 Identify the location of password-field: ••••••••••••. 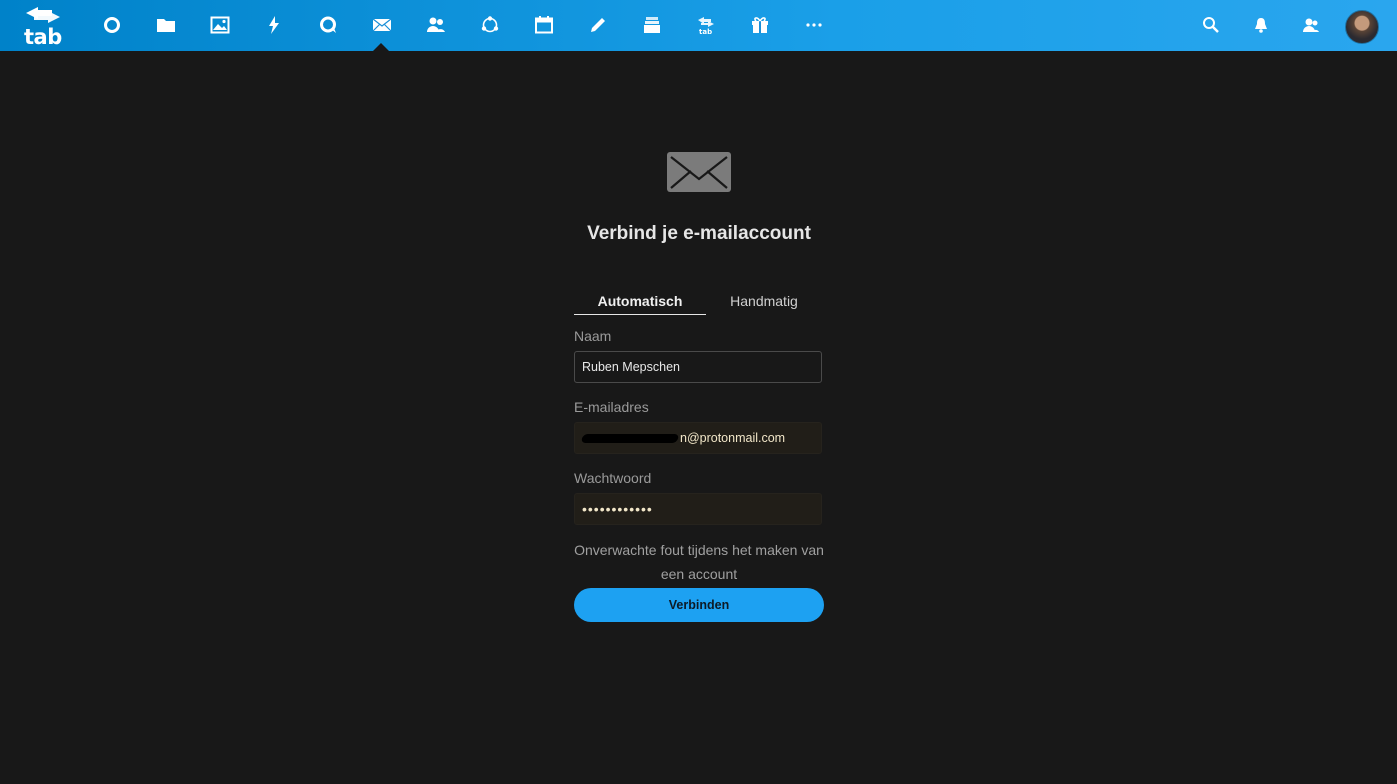
(698, 509).